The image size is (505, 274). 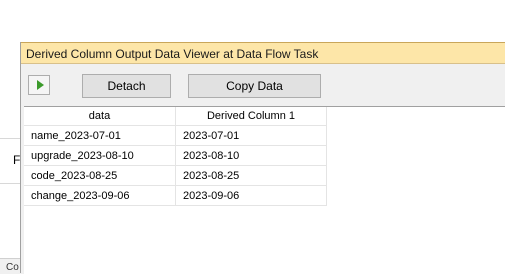 What do you see at coordinates (251, 155) in the screenshot?
I see `cell-derived-column-1: 2023-08-10` at bounding box center [251, 155].